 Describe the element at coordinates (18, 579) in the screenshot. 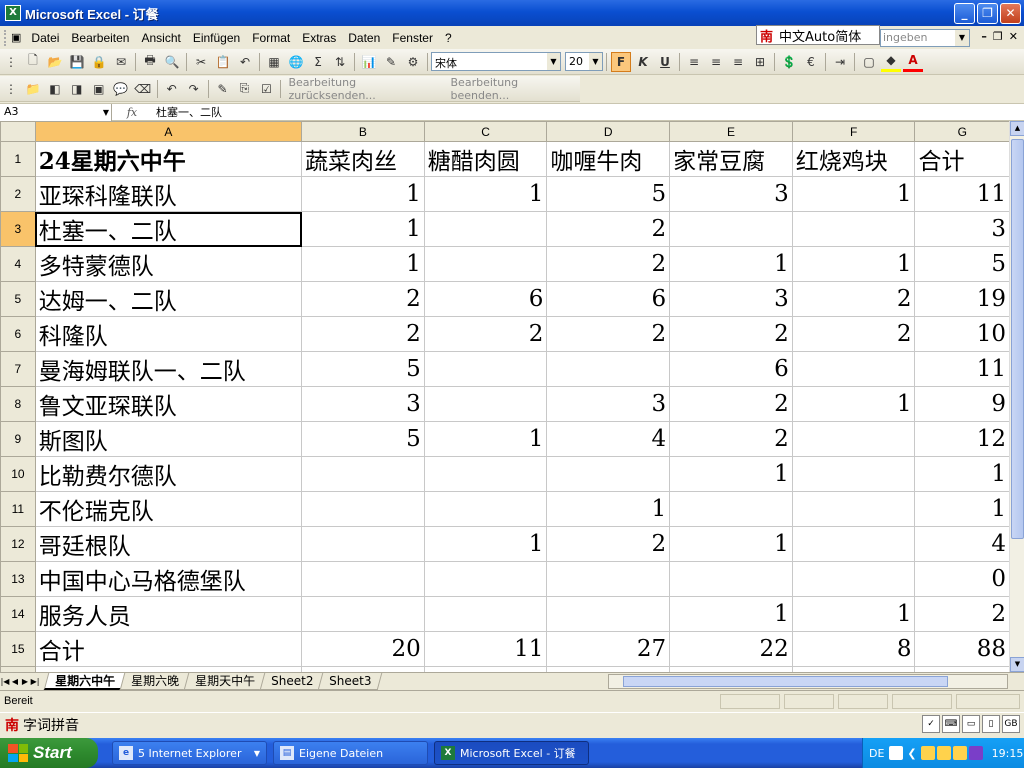

I see `row-header: 13` at that location.